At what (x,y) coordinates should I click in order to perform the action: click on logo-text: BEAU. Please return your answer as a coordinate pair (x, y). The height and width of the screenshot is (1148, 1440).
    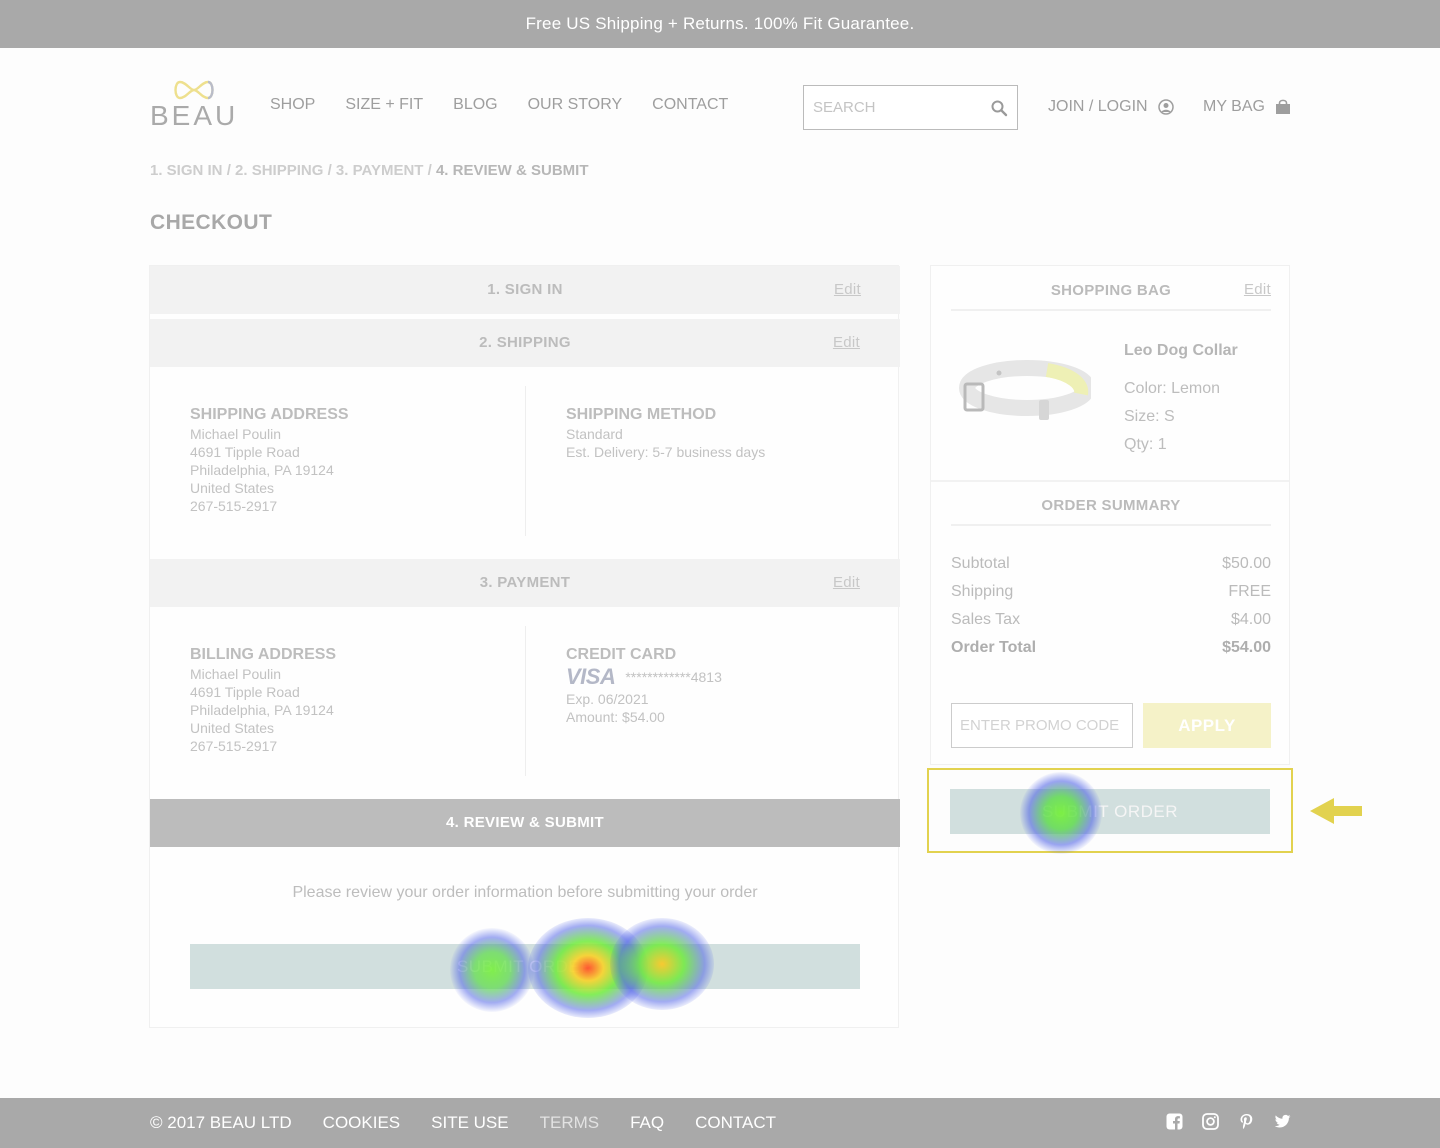
    Looking at the image, I should click on (194, 115).